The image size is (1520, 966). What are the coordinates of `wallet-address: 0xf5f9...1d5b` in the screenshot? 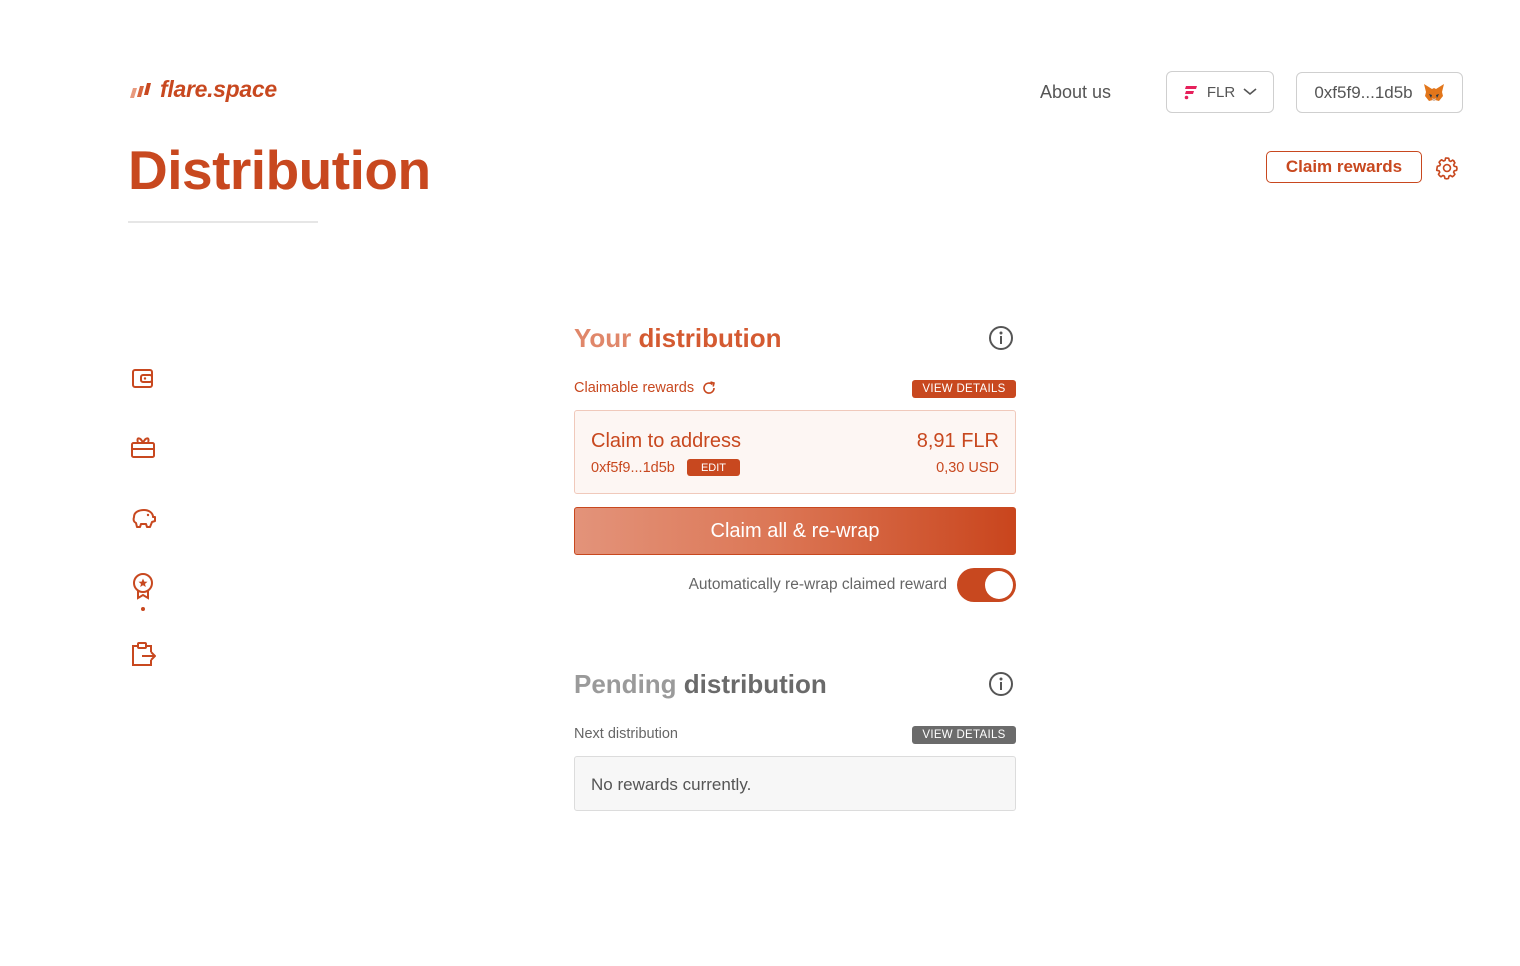 It's located at (1363, 92).